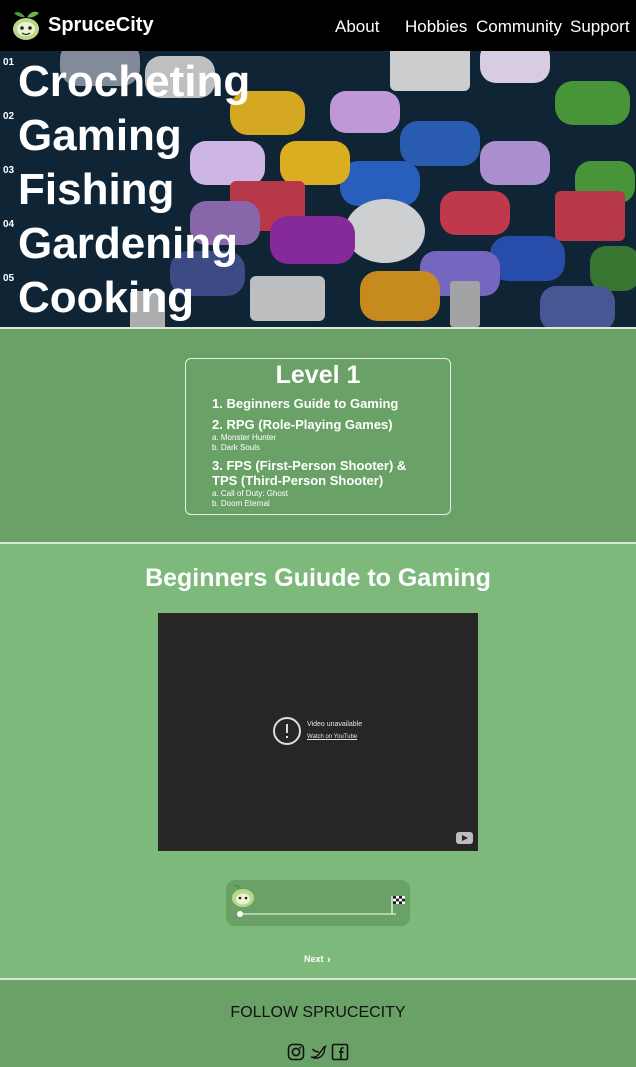 The height and width of the screenshot is (1067, 636). I want to click on video-section-title: Beginners Guiude to Gaming, so click(318, 578).